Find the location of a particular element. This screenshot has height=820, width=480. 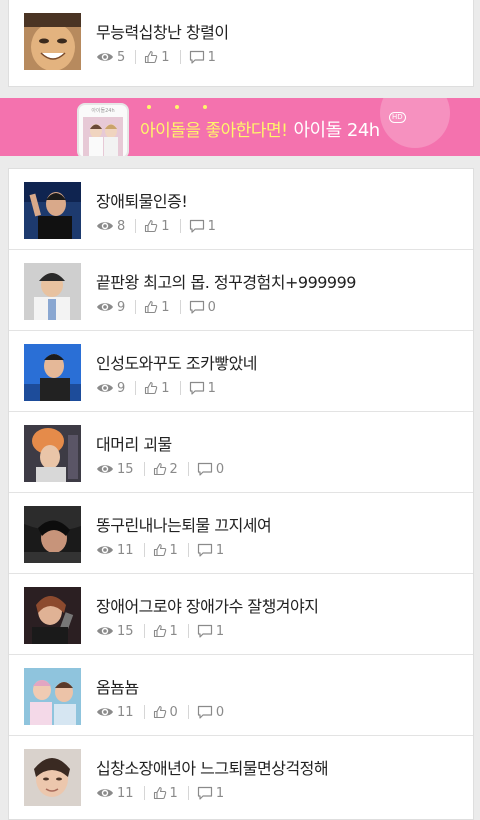

list-item: 똥구린내나는퇴물 끄지세여 11 1 1 is located at coordinates (241, 533).